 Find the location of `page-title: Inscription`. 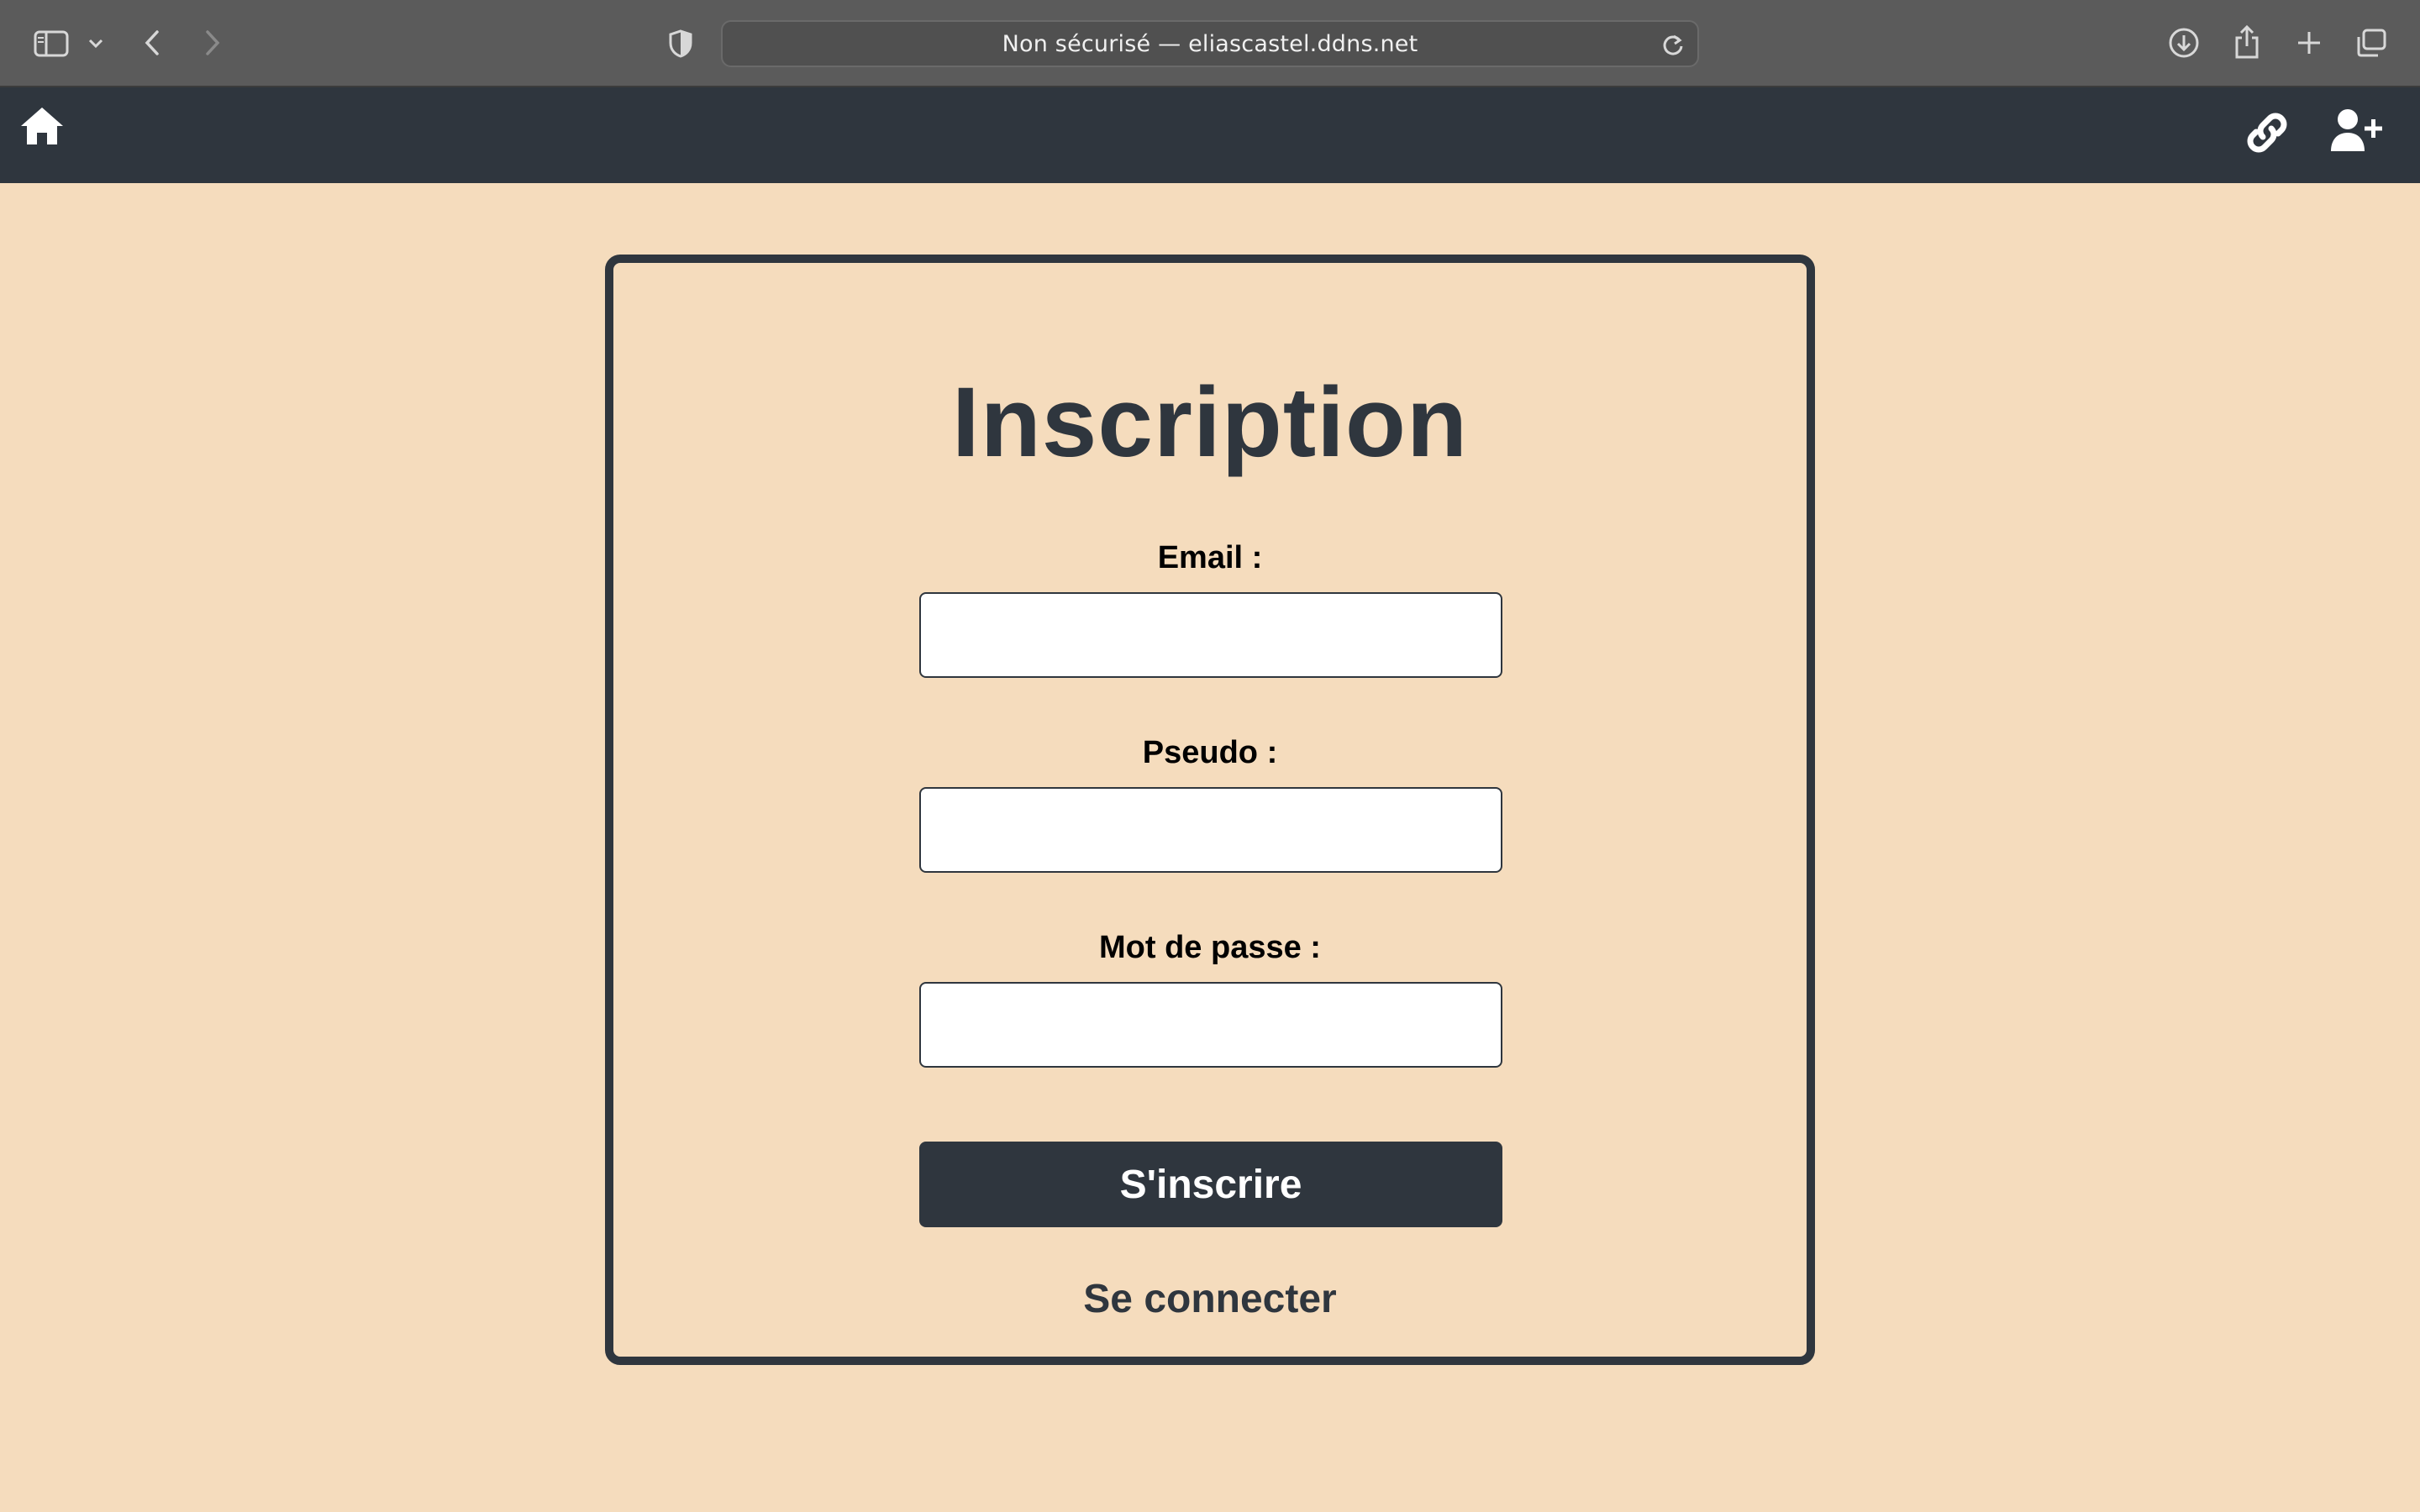

page-title: Inscription is located at coordinates (1210, 422).